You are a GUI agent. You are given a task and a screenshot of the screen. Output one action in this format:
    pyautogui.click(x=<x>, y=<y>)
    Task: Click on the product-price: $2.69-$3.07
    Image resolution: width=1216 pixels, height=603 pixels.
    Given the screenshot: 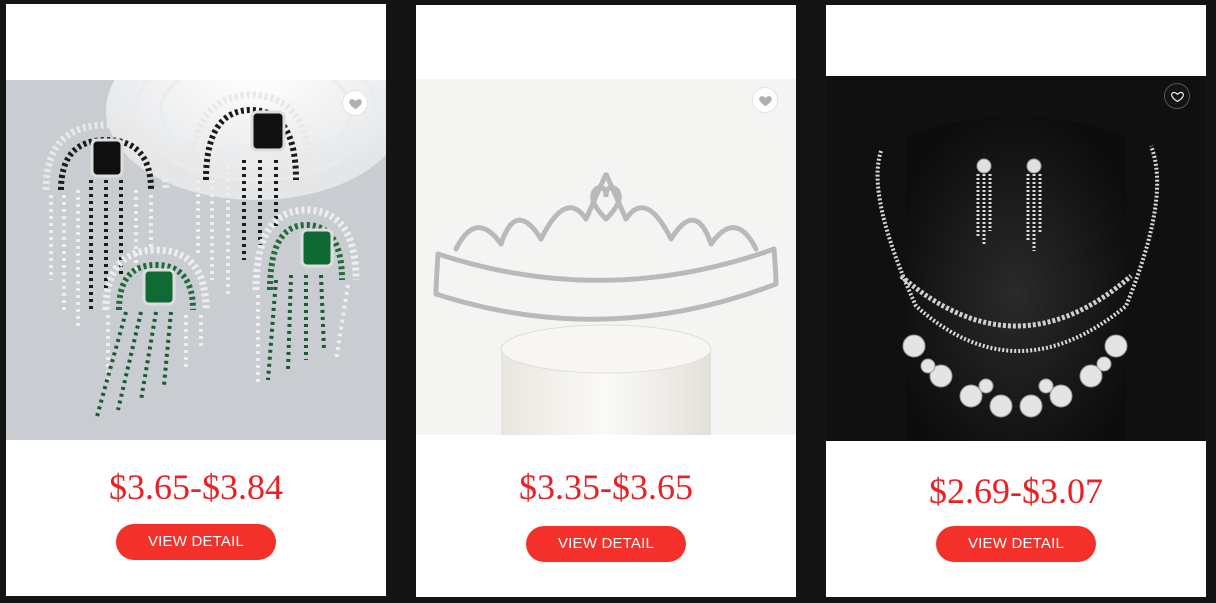 What is the action you would take?
    pyautogui.click(x=1016, y=491)
    